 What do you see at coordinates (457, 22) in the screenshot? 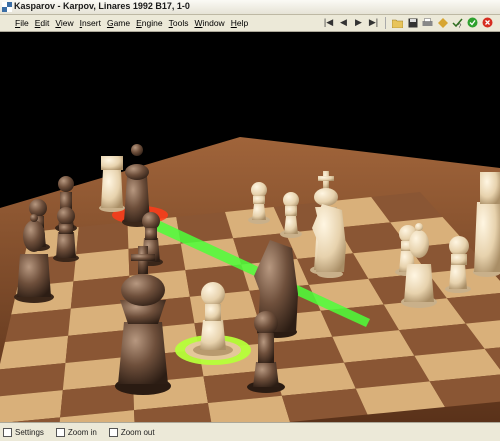
I see `help-icon: ?` at bounding box center [457, 22].